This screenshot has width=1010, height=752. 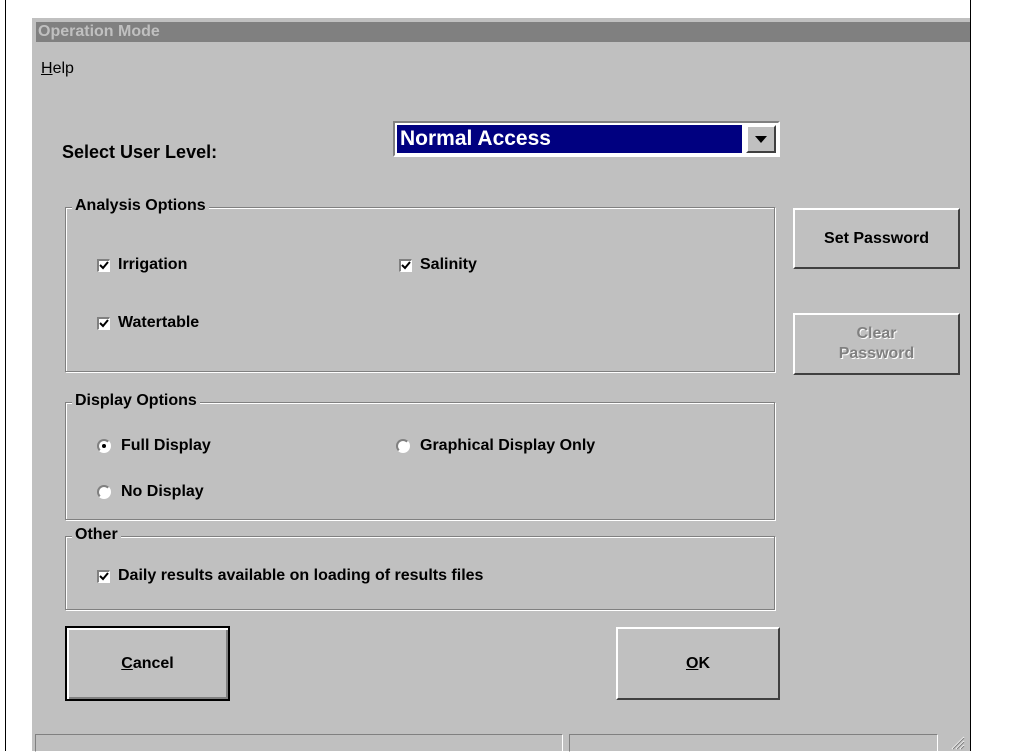 I want to click on clear-password-button: Clear Password, so click(x=876, y=344).